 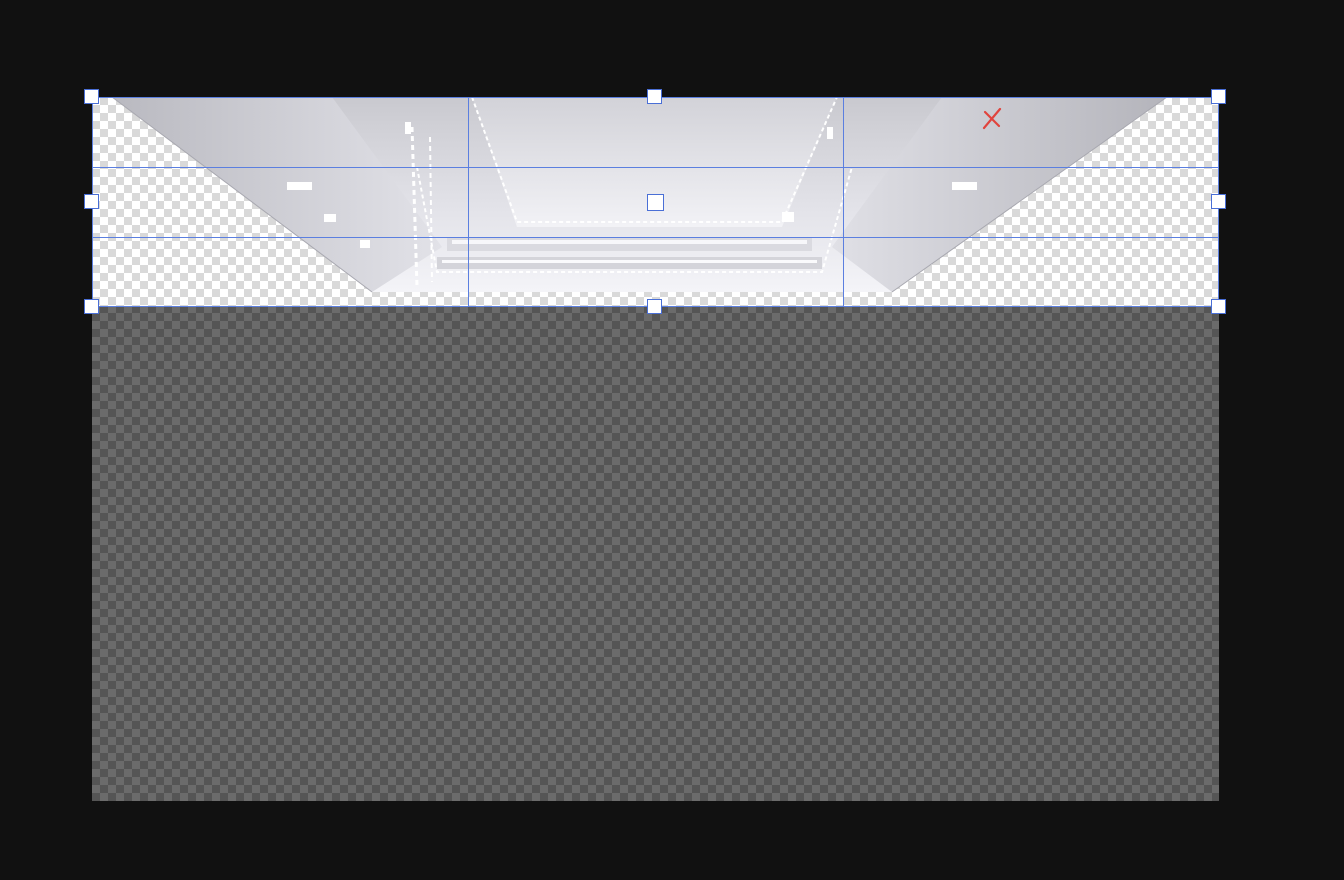 I want to click on crop-handle-bottom-left, so click(x=91, y=306).